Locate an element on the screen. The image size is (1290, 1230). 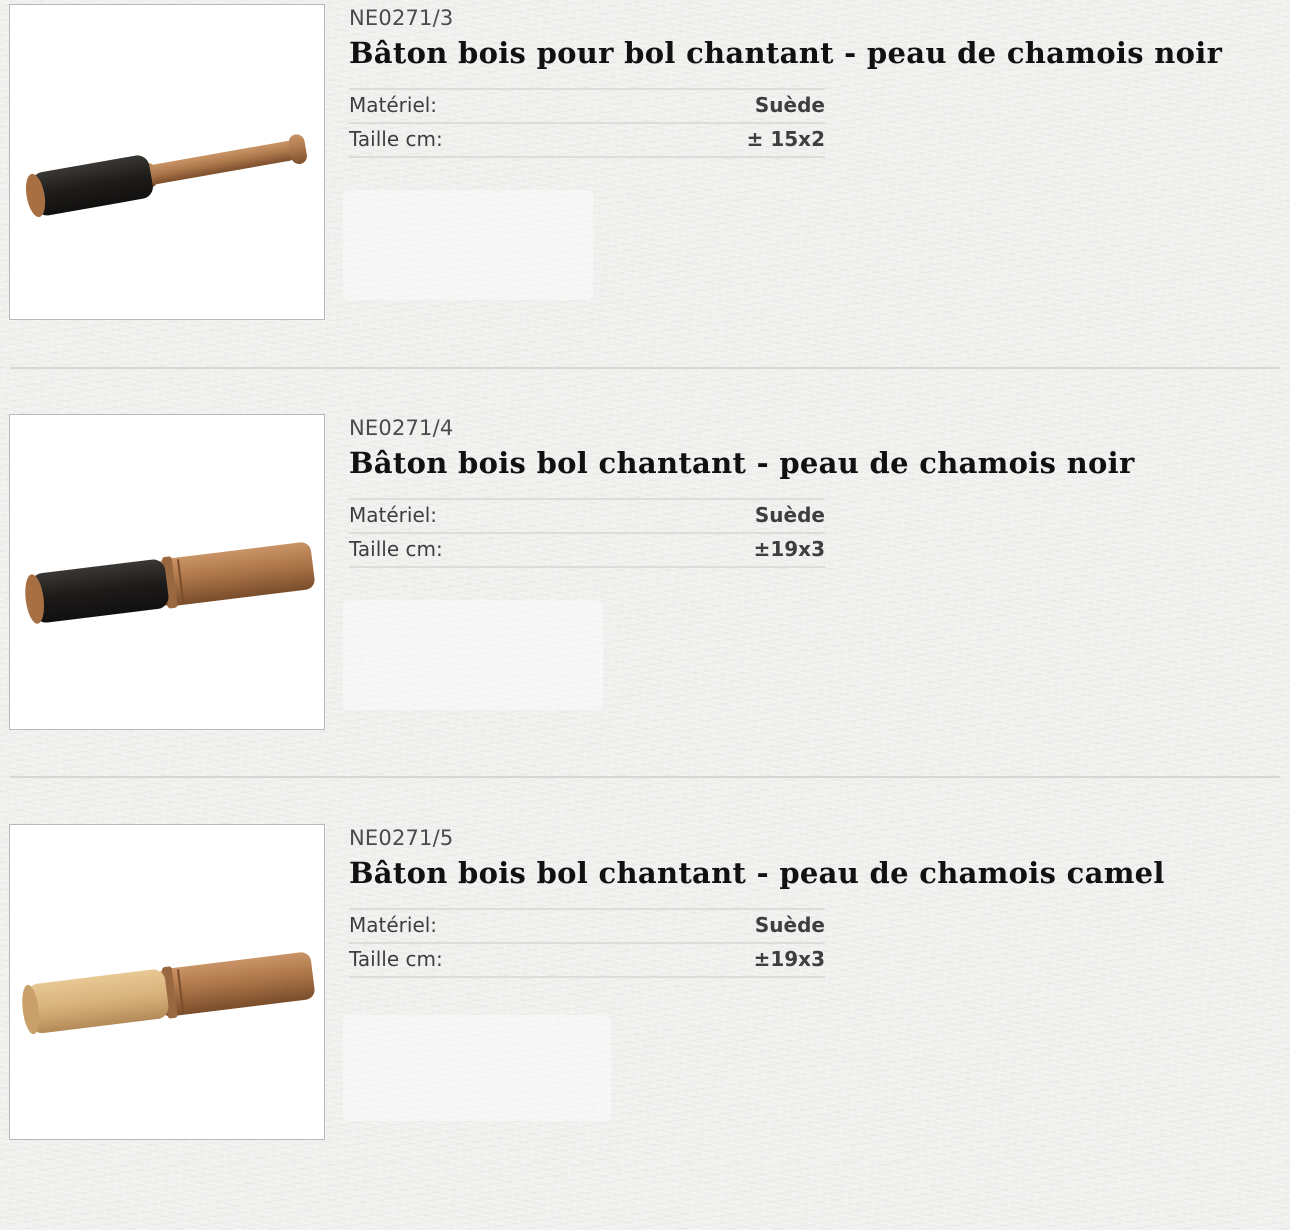
product-sku: NE0271/4 is located at coordinates (401, 428).